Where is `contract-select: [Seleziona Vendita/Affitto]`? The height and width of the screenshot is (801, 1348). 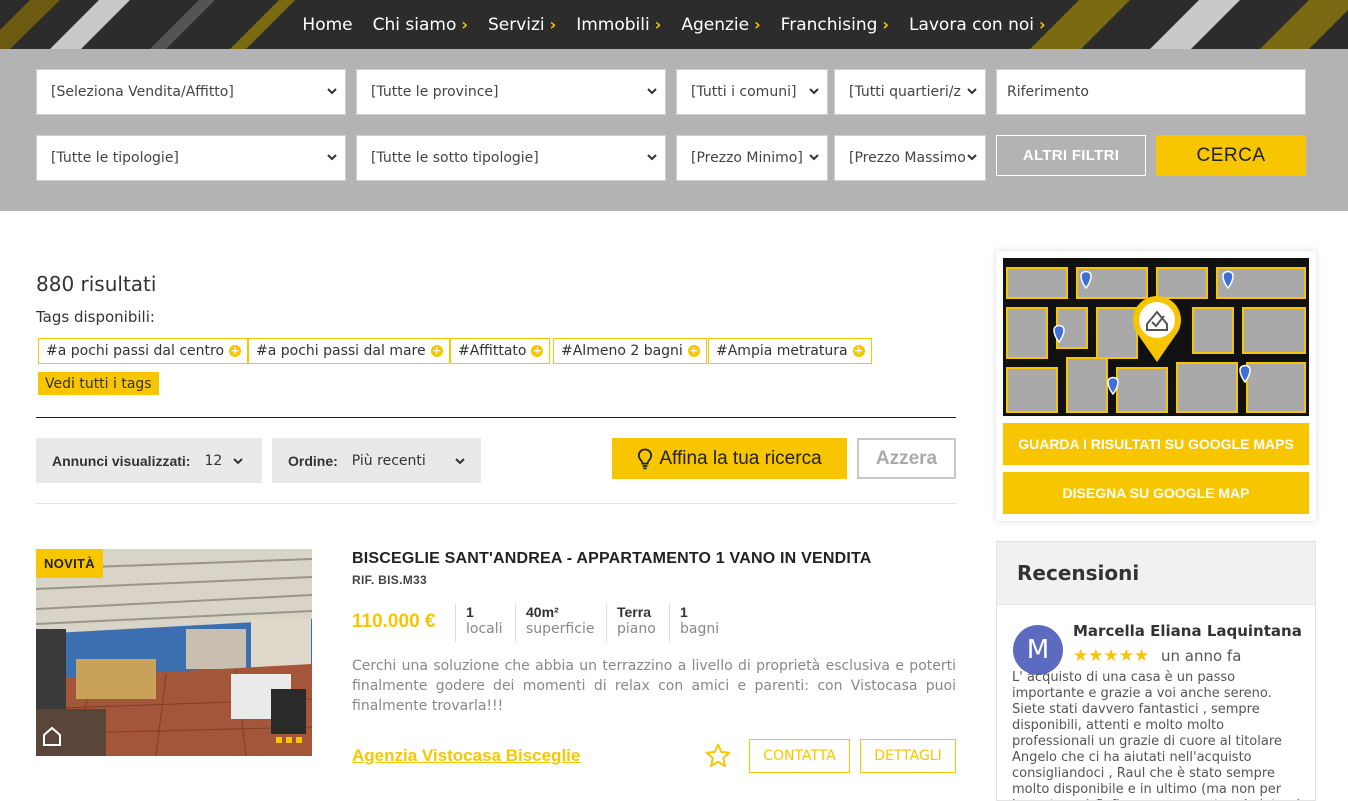 contract-select: [Seleziona Vendita/Affitto] is located at coordinates (191, 92).